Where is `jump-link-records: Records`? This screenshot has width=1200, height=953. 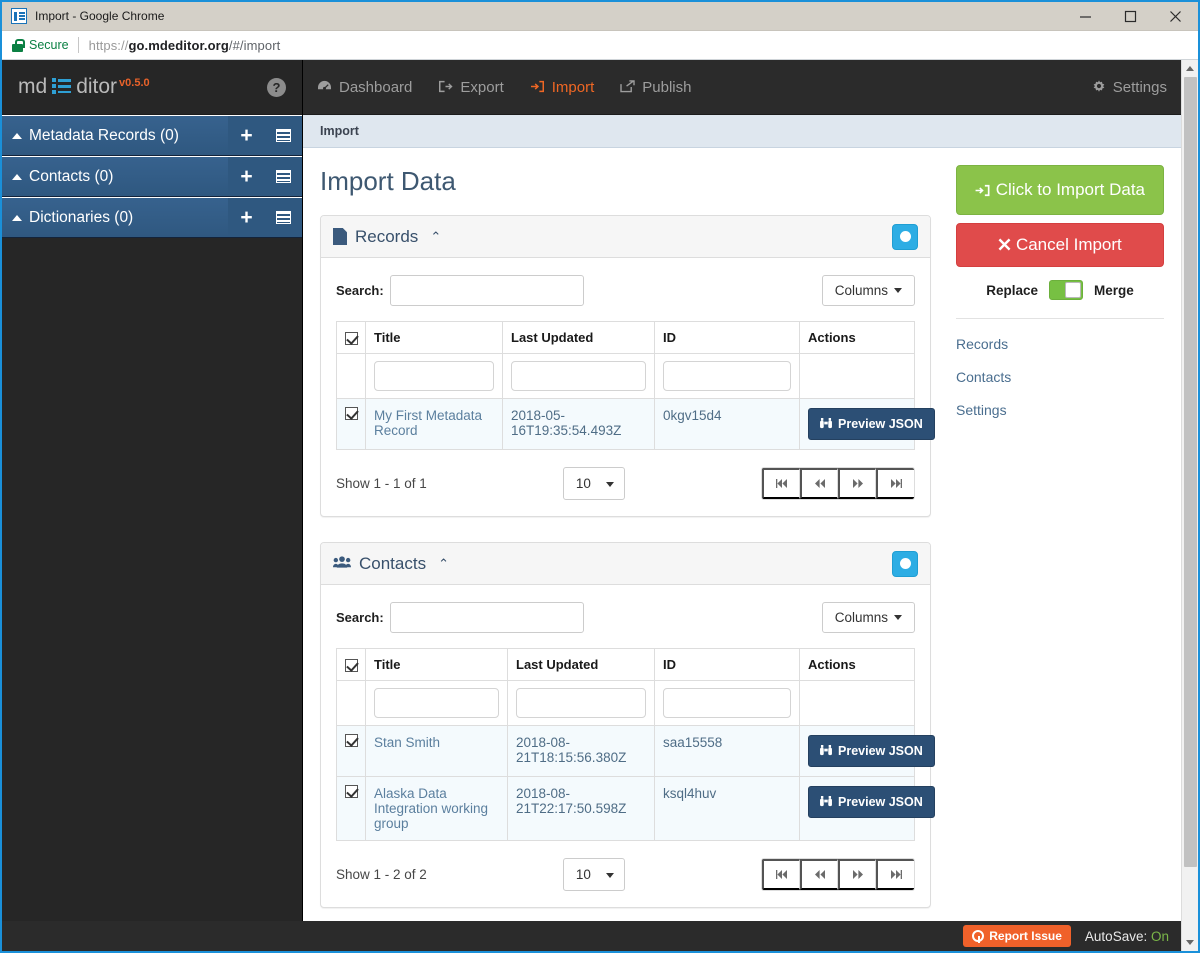
jump-link-records: Records is located at coordinates (1060, 344).